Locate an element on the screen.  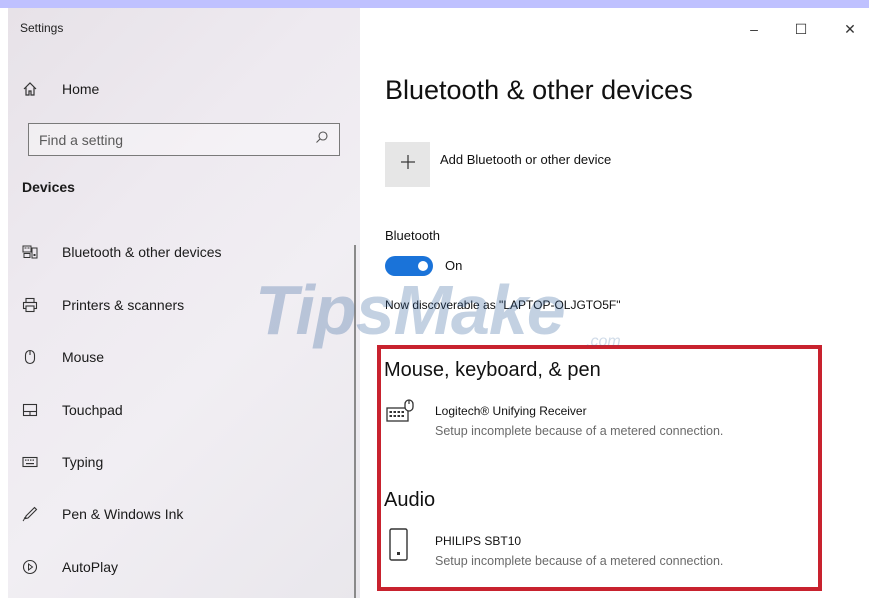
sidebar-item-typing: Typing is located at coordinates (185, 462).